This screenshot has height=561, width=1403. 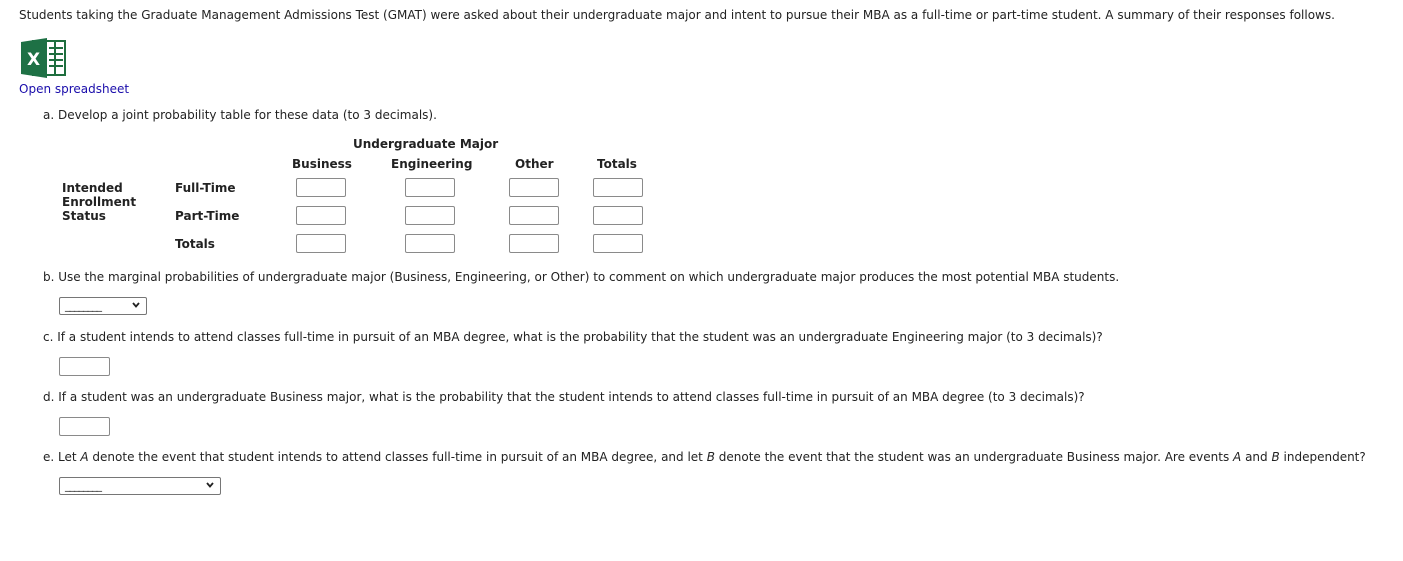 What do you see at coordinates (534, 187) in the screenshot?
I see `cell-fulltime-other` at bounding box center [534, 187].